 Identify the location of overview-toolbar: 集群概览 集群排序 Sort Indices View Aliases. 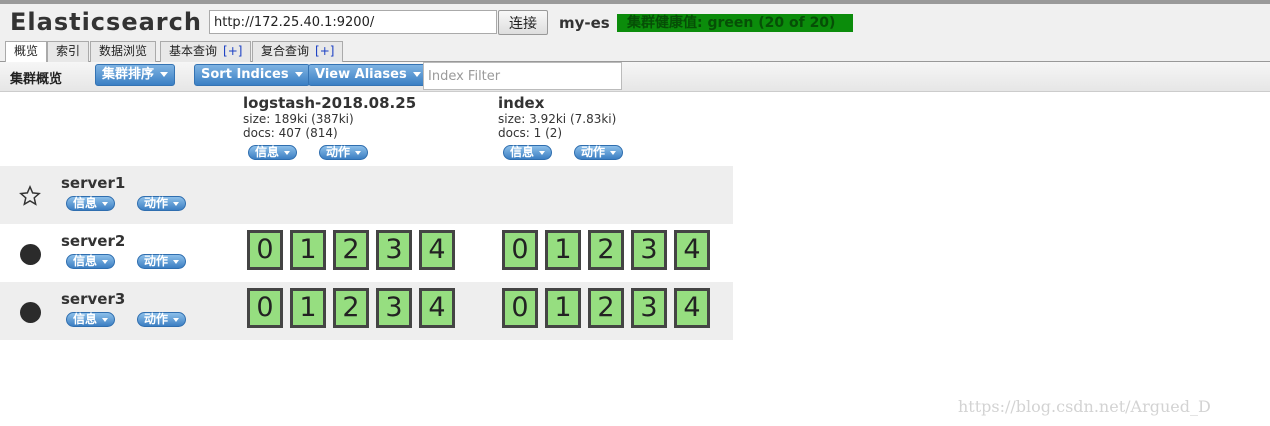
(635, 77).